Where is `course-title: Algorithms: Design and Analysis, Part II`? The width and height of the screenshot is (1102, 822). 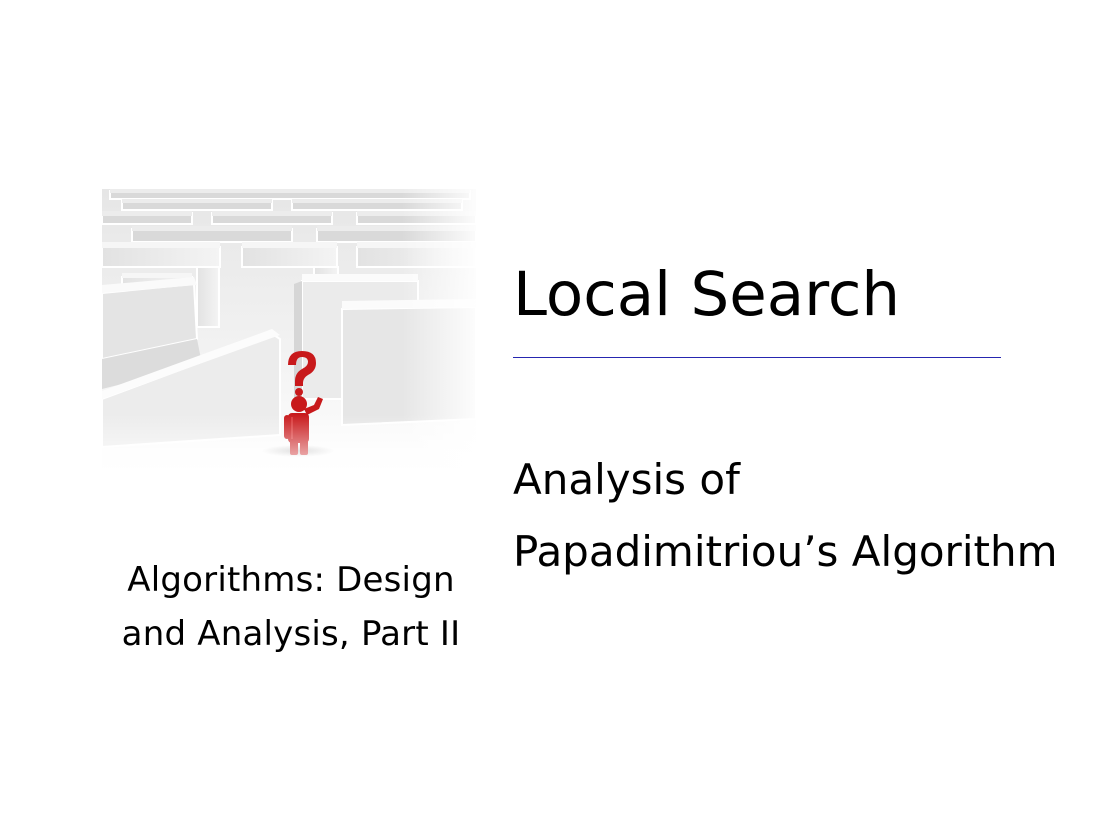
course-title: Algorithms: Design and Analysis, Part II is located at coordinates (291, 607).